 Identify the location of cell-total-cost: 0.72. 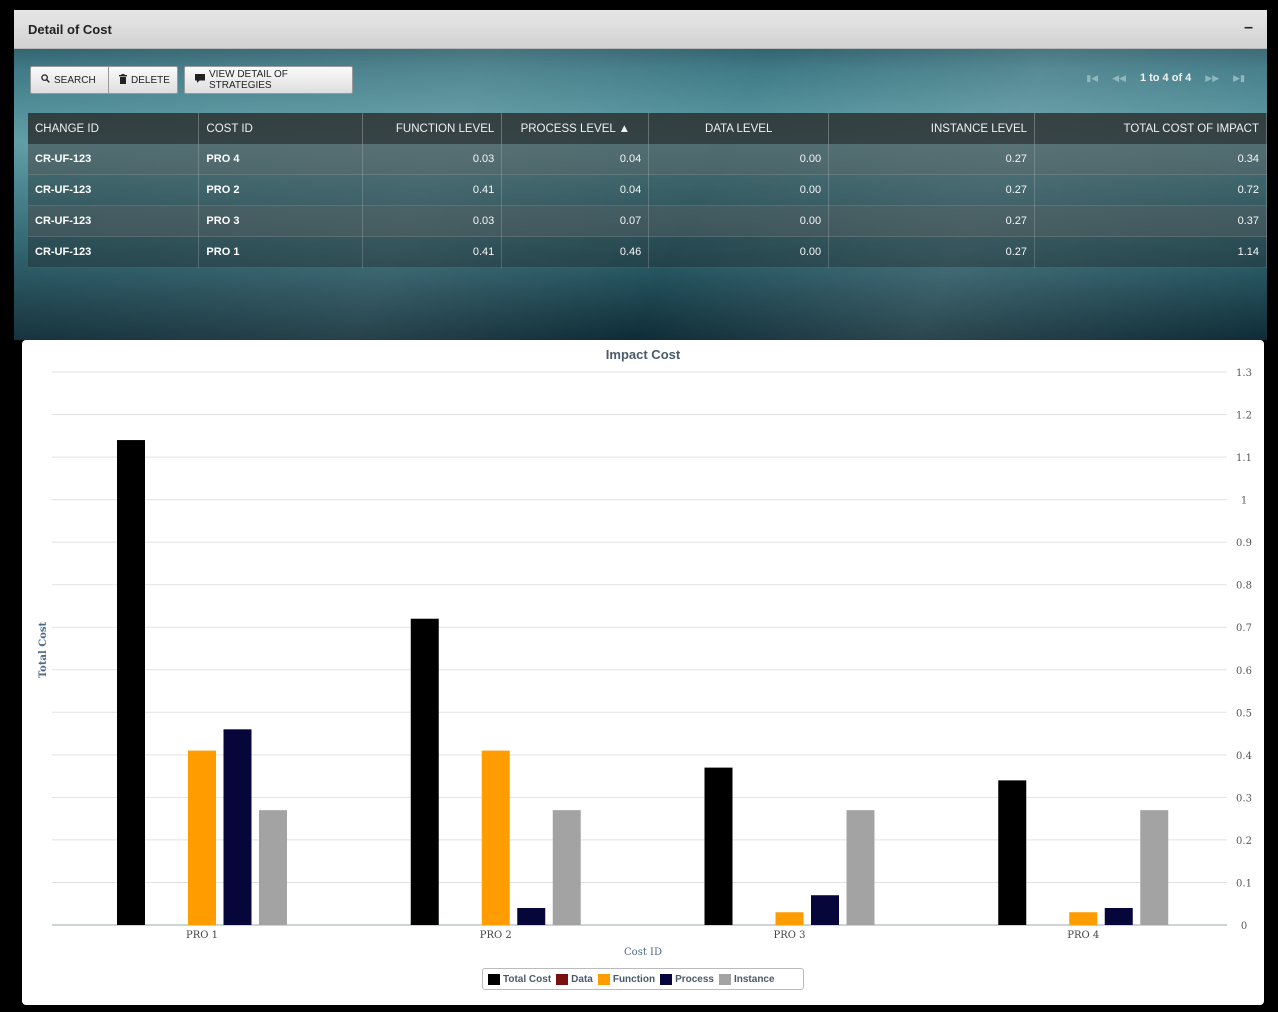
(1150, 190).